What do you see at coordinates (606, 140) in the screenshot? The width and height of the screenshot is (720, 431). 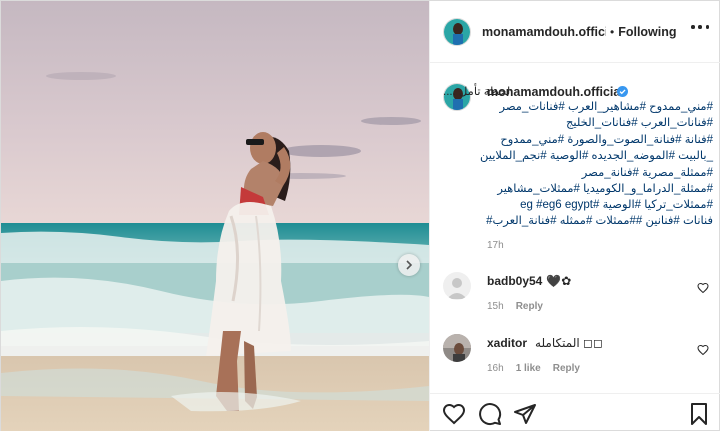 I see `caption-hashtags: #فنانة #فنانة_الصوت_والصورة #مني_ممدوح` at bounding box center [606, 140].